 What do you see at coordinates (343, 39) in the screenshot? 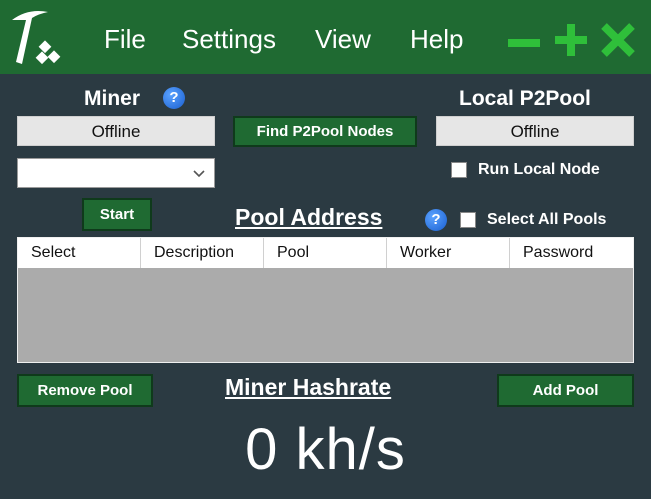
I see `menu-view: View` at bounding box center [343, 39].